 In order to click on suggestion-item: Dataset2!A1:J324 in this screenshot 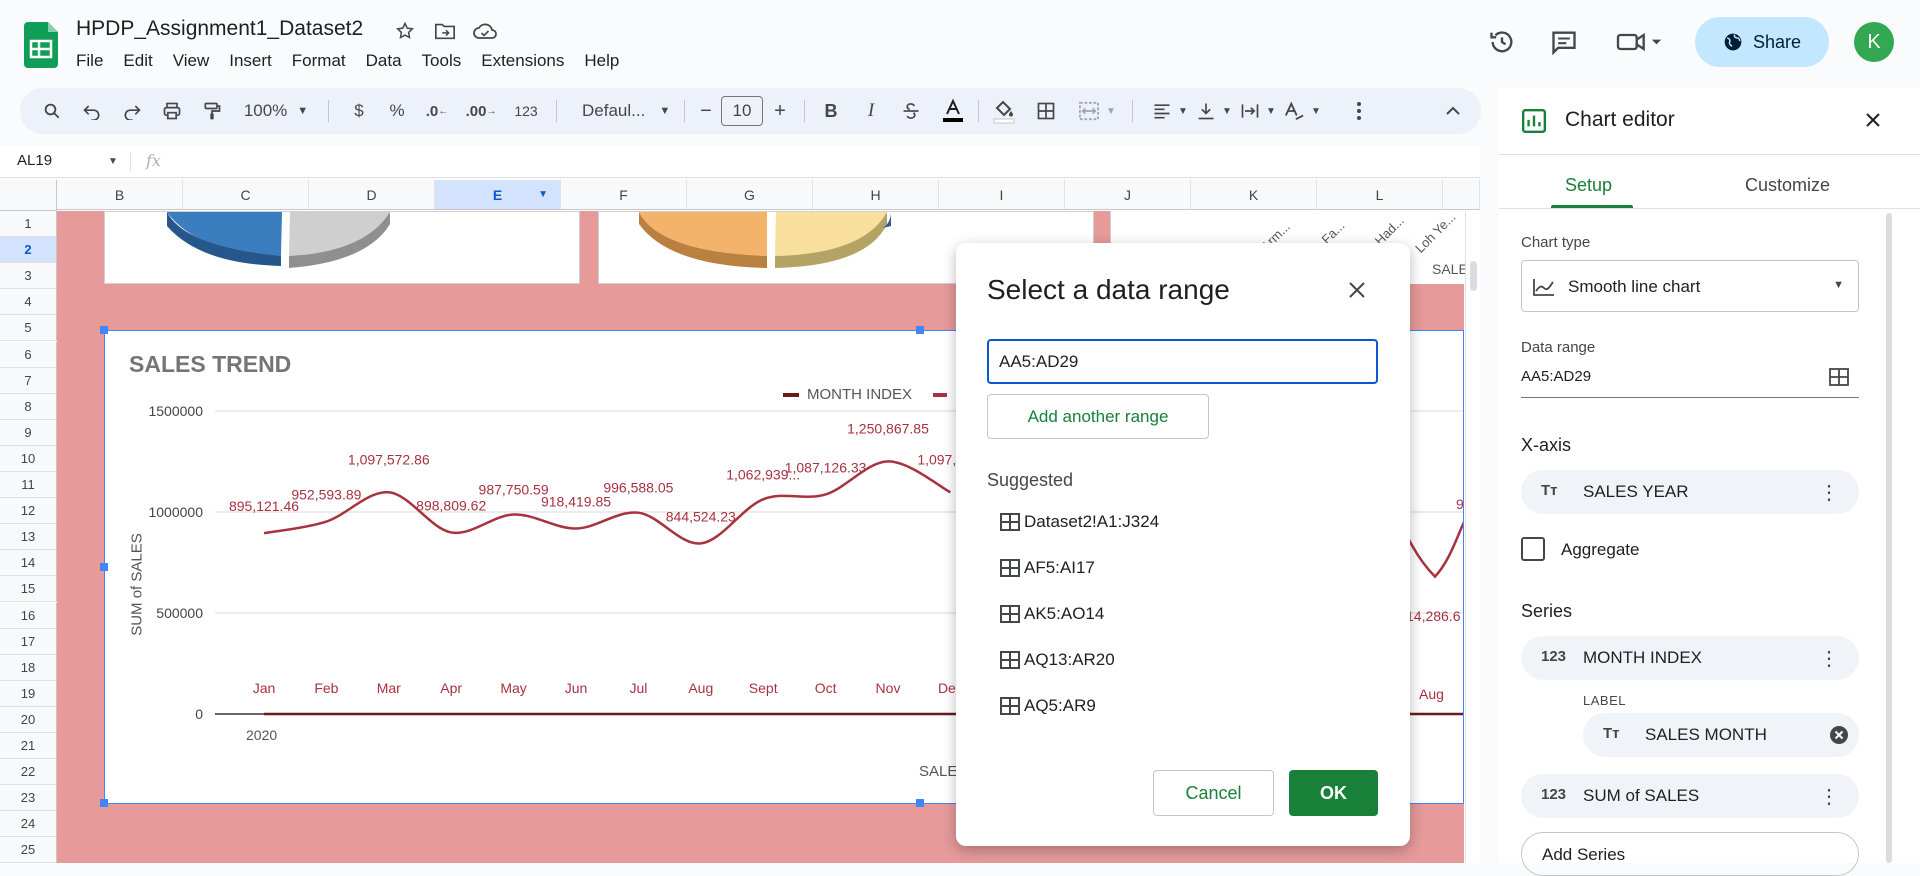, I will do `click(1079, 522)`.